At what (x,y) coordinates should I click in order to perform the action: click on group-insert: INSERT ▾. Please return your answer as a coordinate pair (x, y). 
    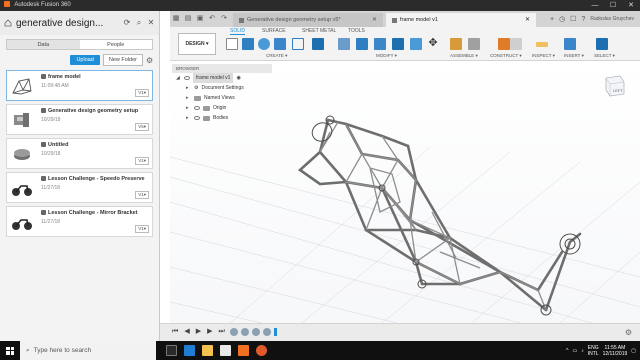
    Looking at the image, I should click on (574, 56).